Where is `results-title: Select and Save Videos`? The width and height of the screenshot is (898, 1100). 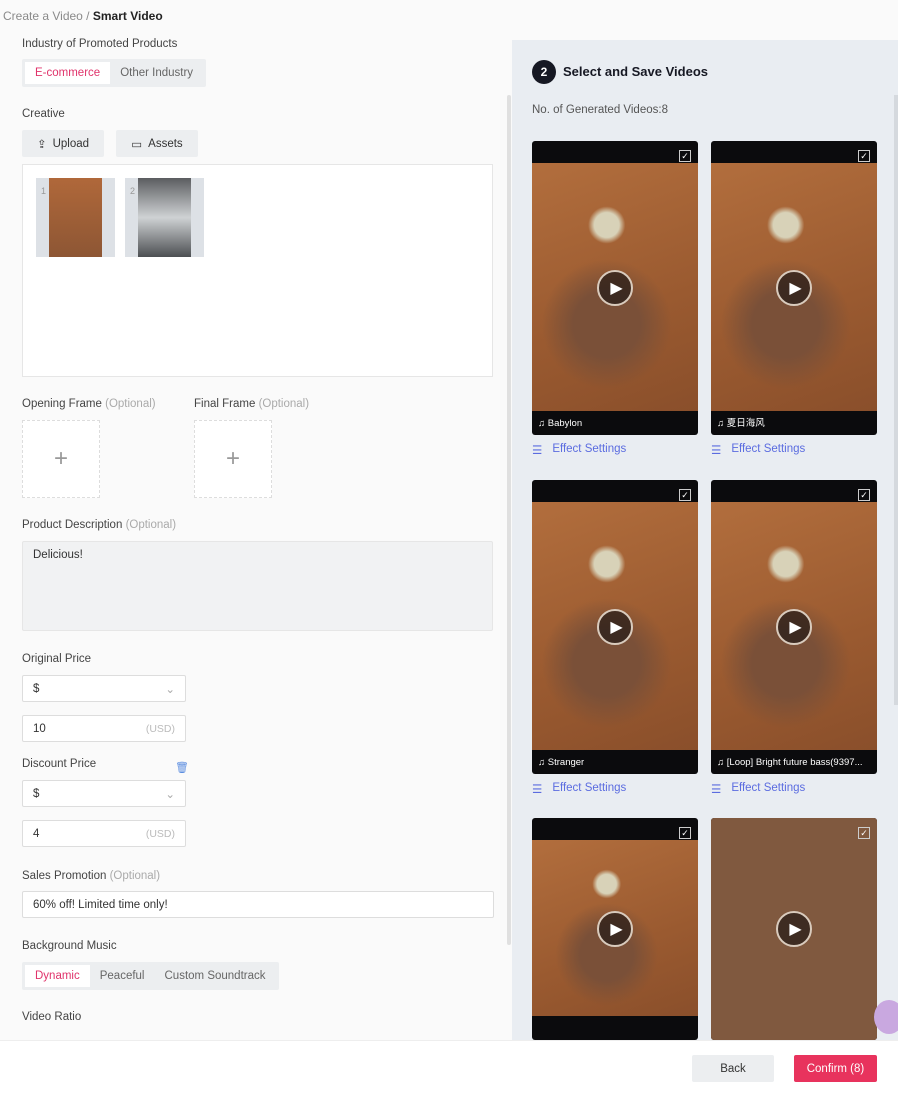
results-title: Select and Save Videos is located at coordinates (635, 71).